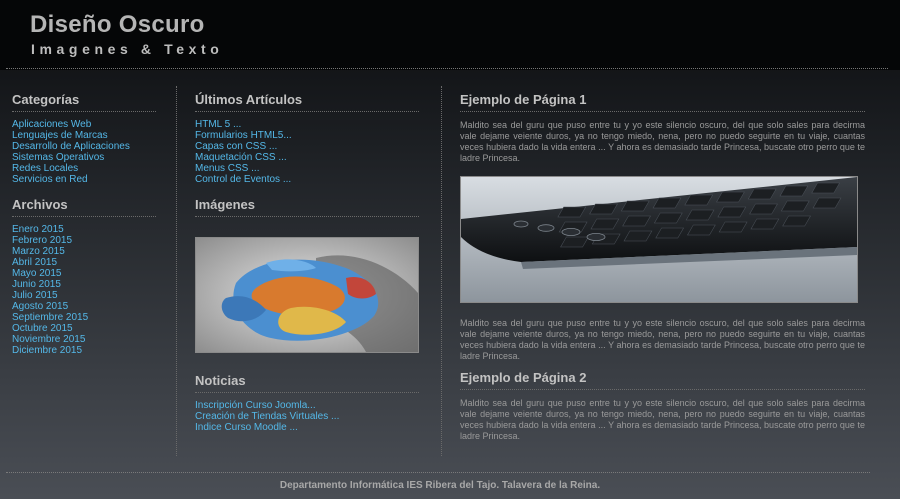 Image resolution: width=900 pixels, height=499 pixels. I want to click on site-title: Diseño Oscuro, so click(117, 24).